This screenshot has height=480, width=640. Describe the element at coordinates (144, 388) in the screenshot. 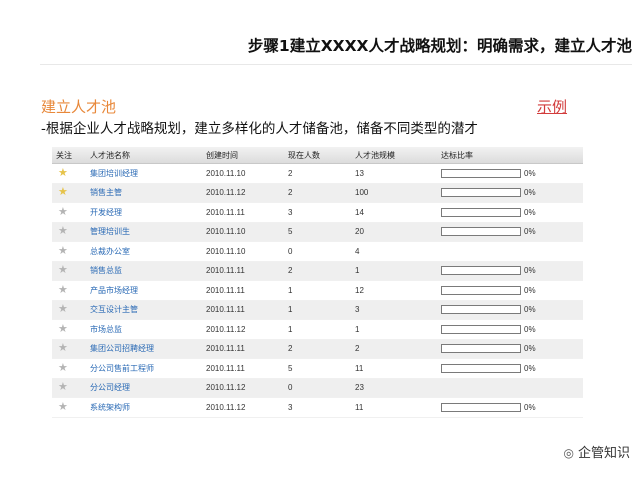

I see `pool-name-link: 分公司经理` at that location.